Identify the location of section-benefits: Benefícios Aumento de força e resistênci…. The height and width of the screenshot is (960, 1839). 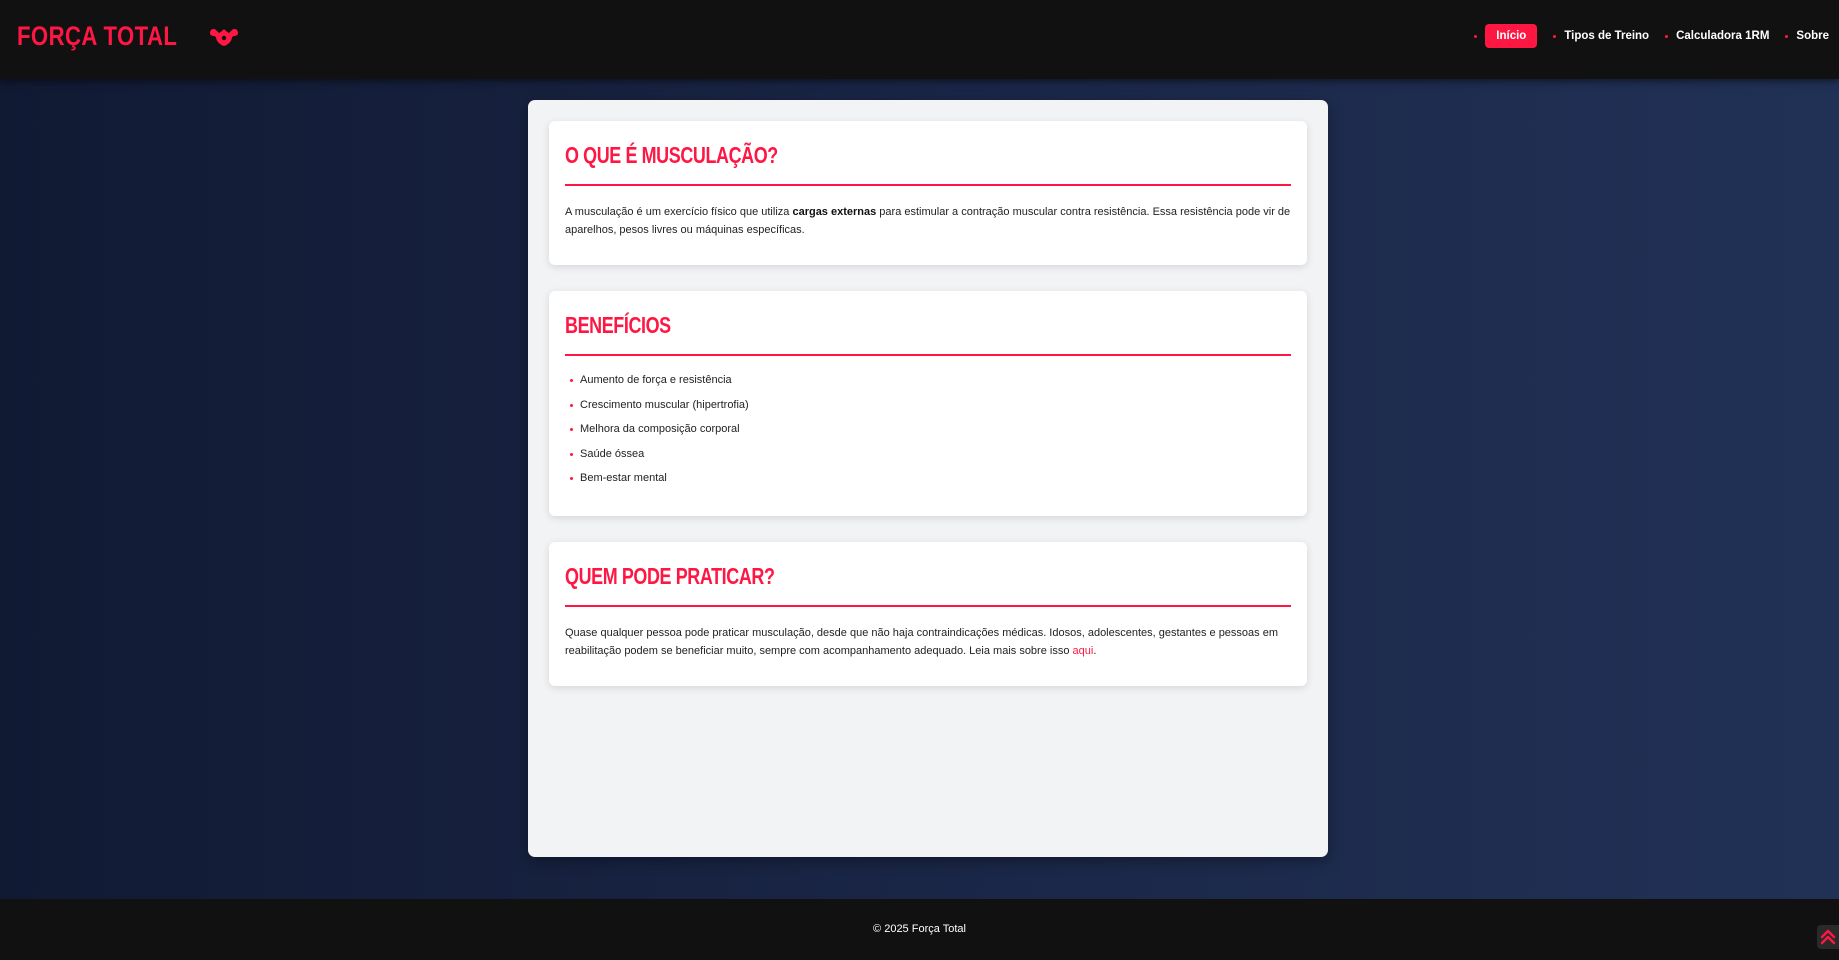
(928, 403).